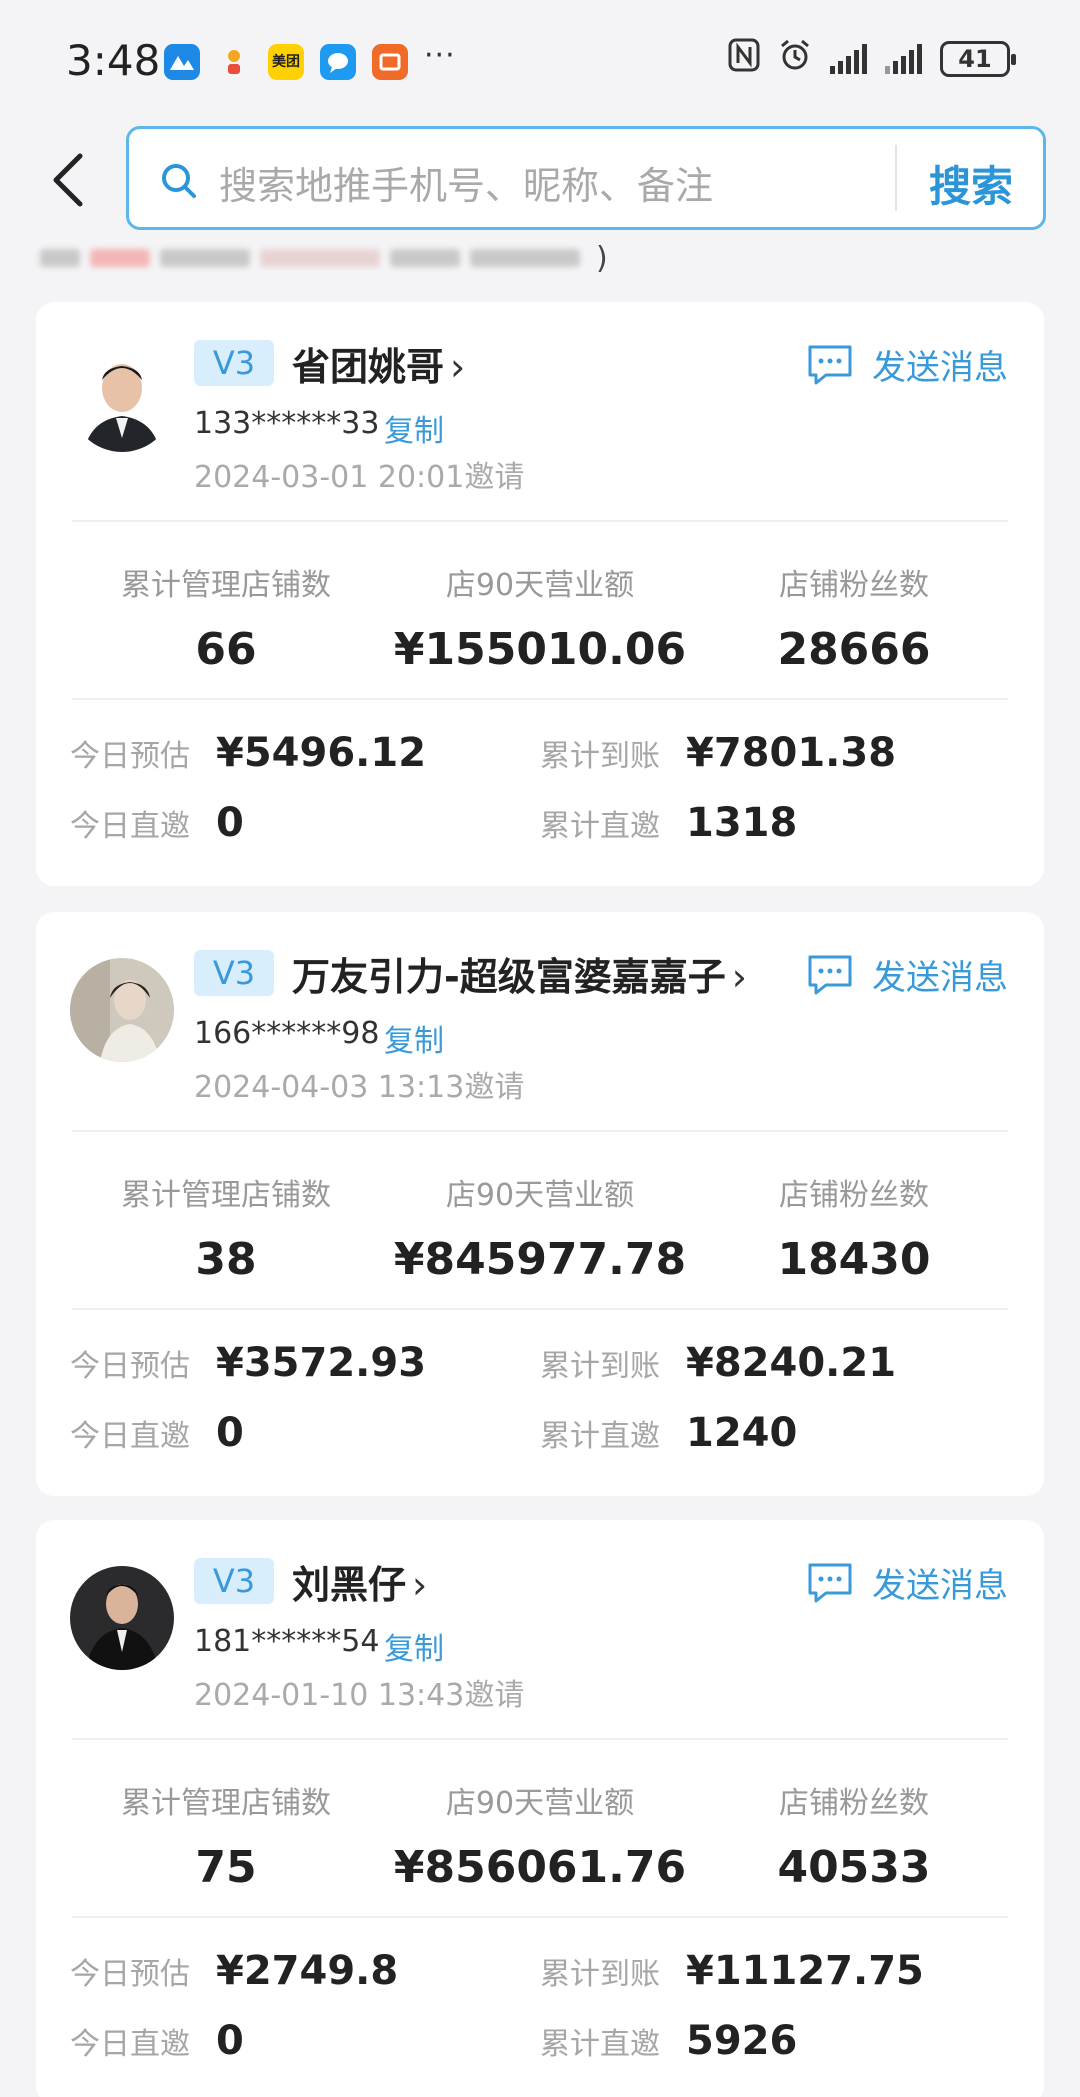 The height and width of the screenshot is (2097, 1080). I want to click on kv-value: ¥7801.38, so click(791, 753).